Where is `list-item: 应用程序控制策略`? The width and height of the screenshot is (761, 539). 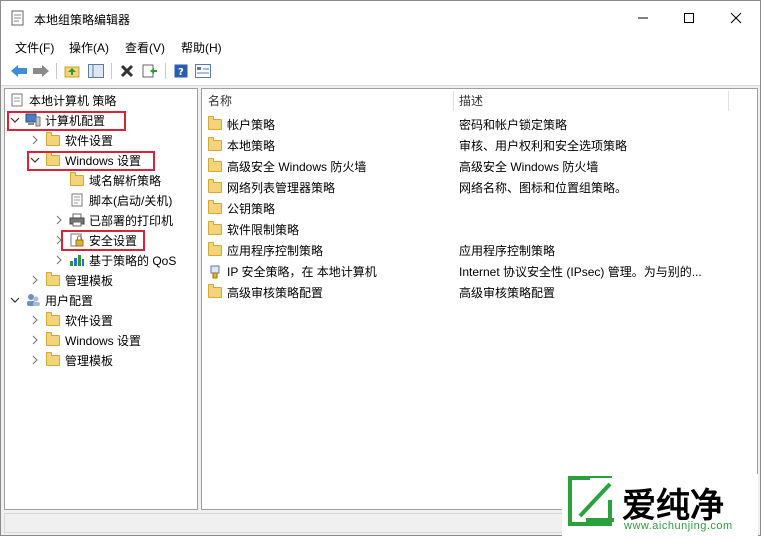 list-item: 应用程序控制策略 is located at coordinates (265, 250).